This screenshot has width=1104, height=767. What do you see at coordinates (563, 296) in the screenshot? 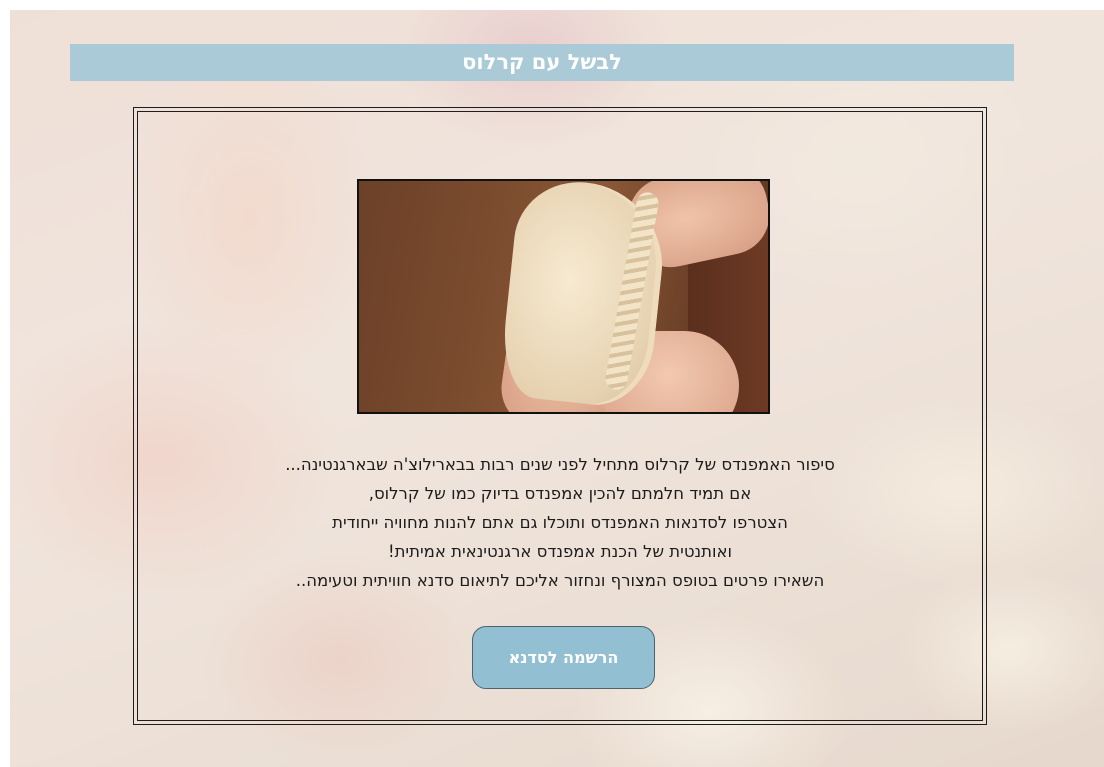
I see `empanada-photo` at bounding box center [563, 296].